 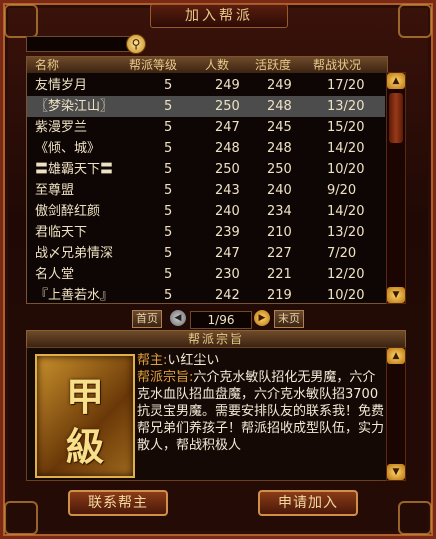 What do you see at coordinates (346, 127) in the screenshot?
I see `cell-war: 15/20` at bounding box center [346, 127].